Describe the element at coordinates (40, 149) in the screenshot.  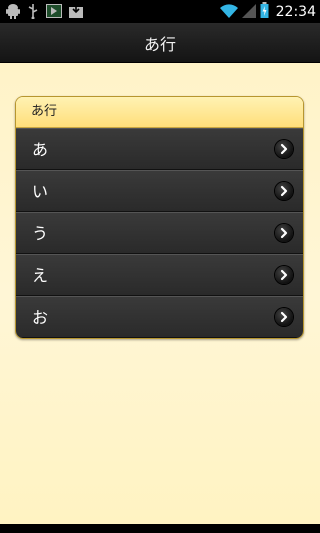
I see `list-item-label: あ` at that location.